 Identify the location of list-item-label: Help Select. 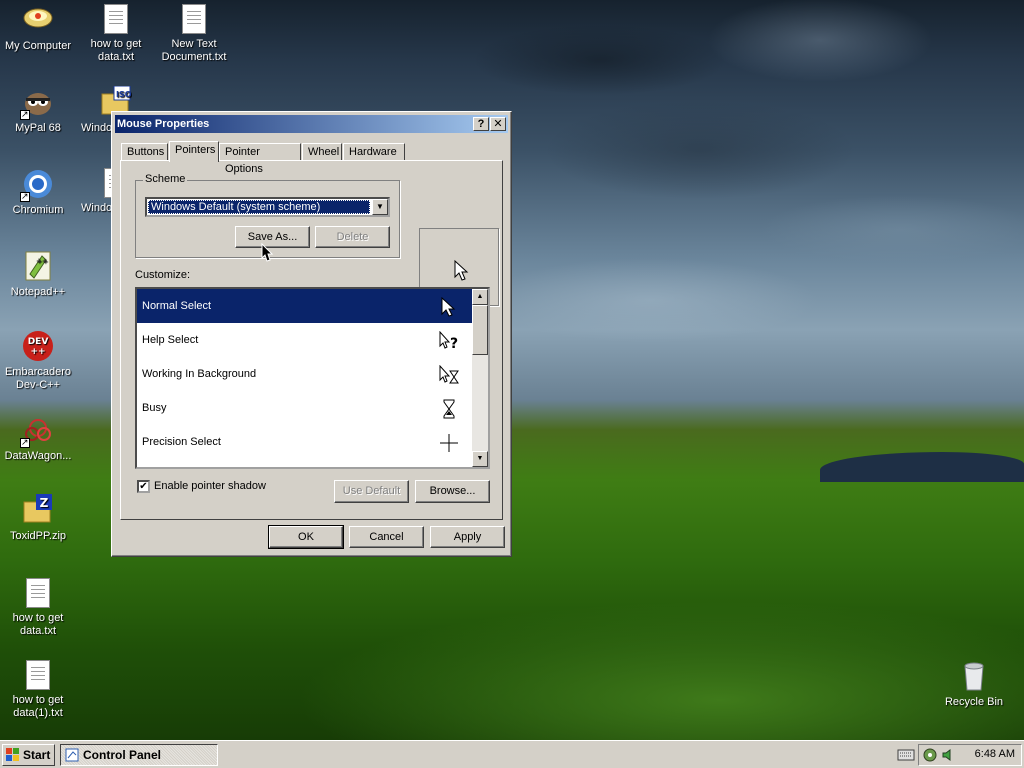
(170, 340).